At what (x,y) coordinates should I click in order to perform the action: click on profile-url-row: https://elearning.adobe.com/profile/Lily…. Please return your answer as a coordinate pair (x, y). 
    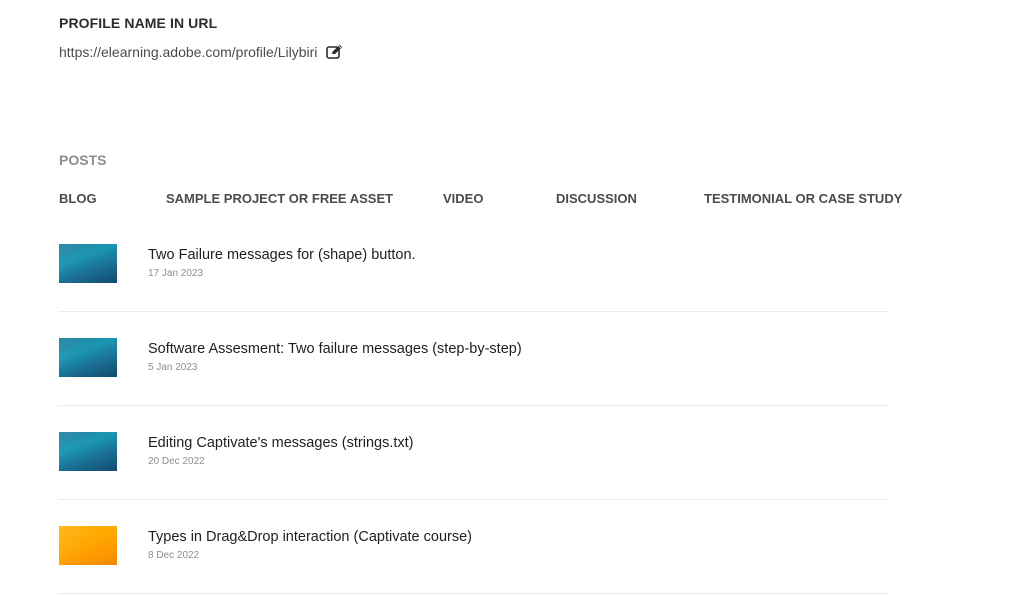
    Looking at the image, I should click on (201, 52).